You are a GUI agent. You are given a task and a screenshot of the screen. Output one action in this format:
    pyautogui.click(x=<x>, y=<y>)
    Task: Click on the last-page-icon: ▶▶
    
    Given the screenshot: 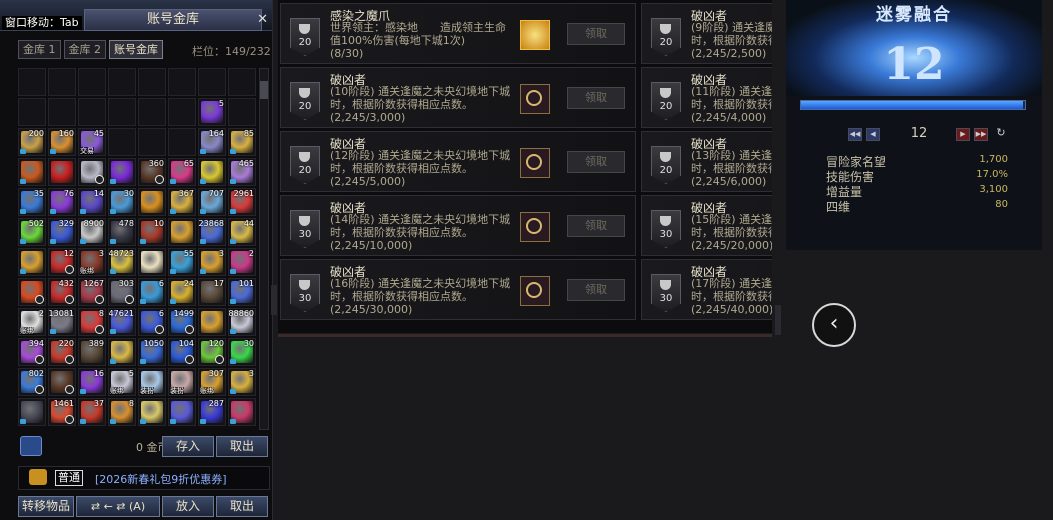 What is the action you would take?
    pyautogui.click(x=981, y=134)
    